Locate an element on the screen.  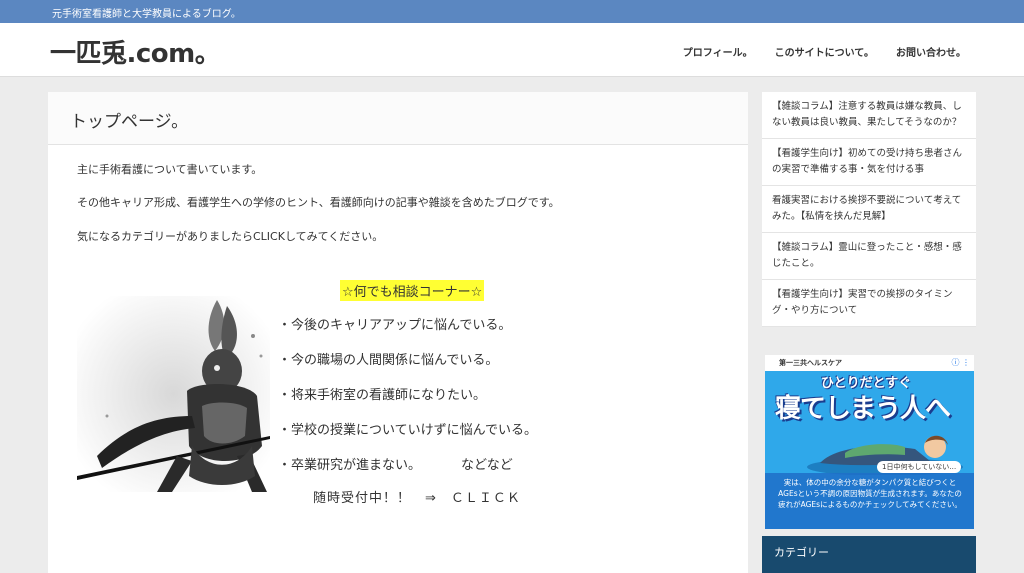
consult-corner-title: ☆何でも相談コーナー☆ is located at coordinates (412, 290).